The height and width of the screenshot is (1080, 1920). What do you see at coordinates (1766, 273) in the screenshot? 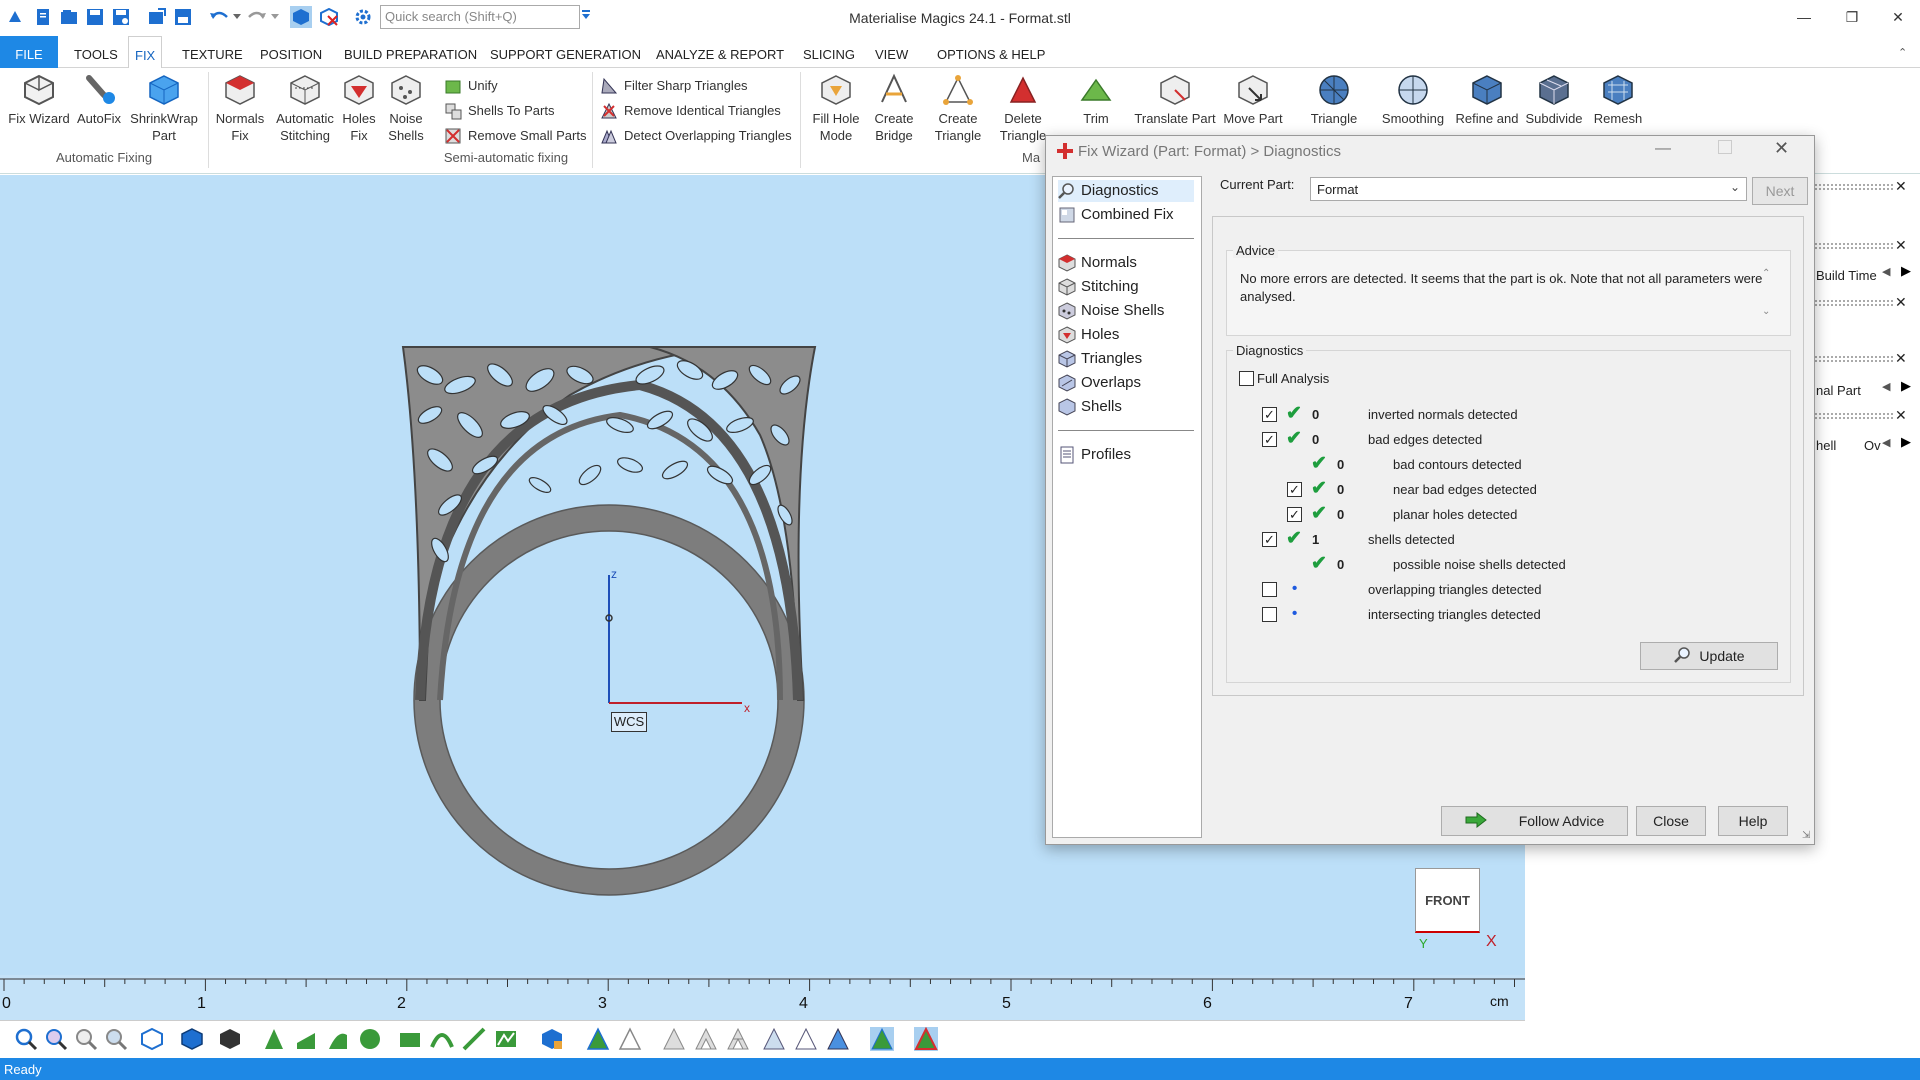
I see `scroll-up-icon: ⌃` at bounding box center [1766, 273].